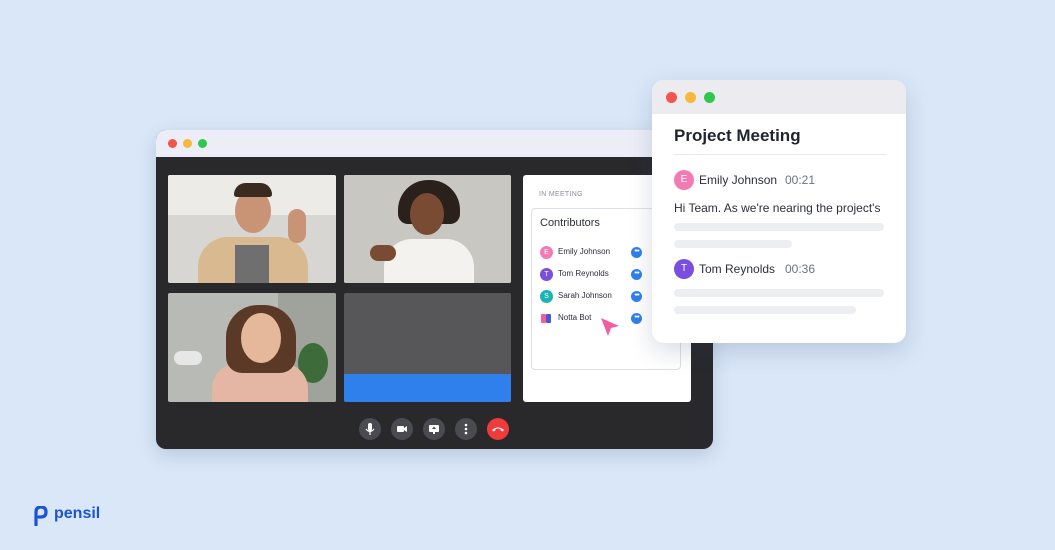  Describe the element at coordinates (546, 296) in the screenshot. I see `avatar: S` at that location.